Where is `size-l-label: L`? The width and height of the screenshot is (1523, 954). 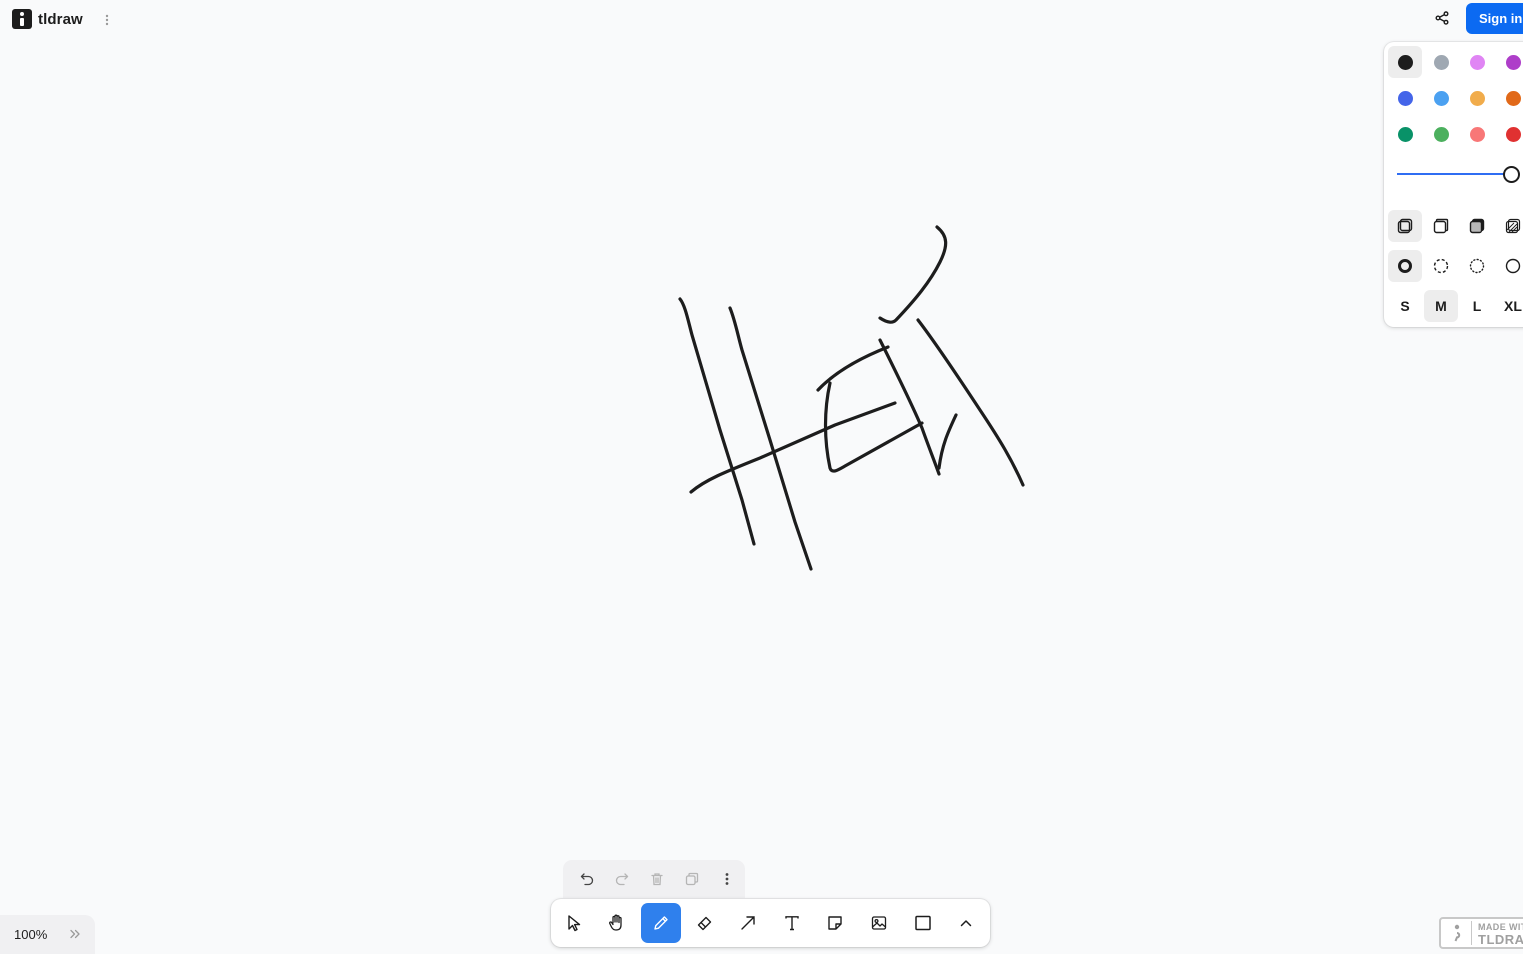 size-l-label: L is located at coordinates (1477, 306).